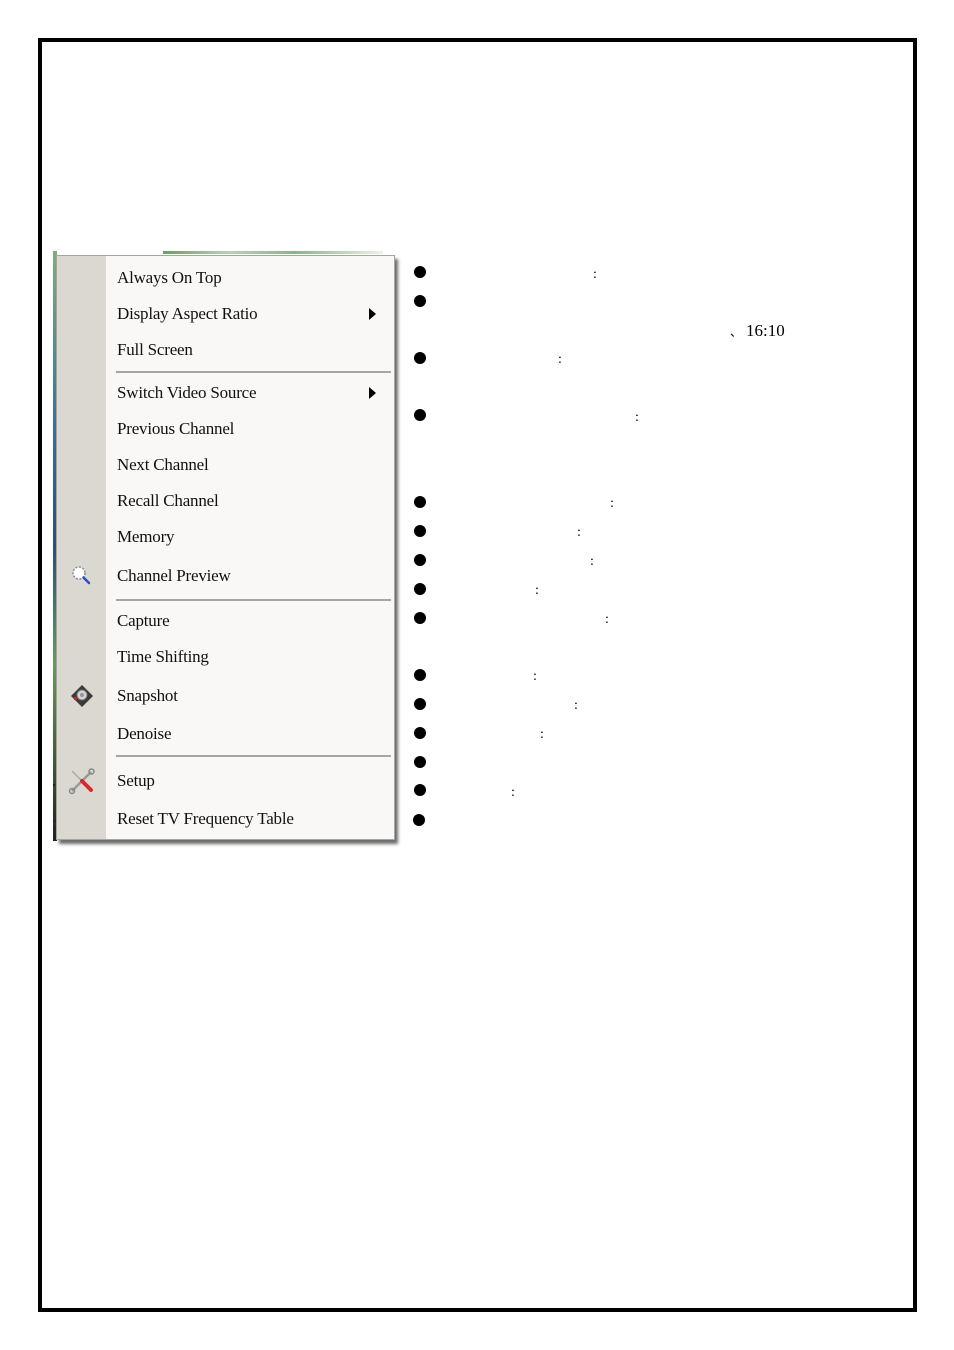  Describe the element at coordinates (82, 696) in the screenshot. I see `camera-icon` at that location.